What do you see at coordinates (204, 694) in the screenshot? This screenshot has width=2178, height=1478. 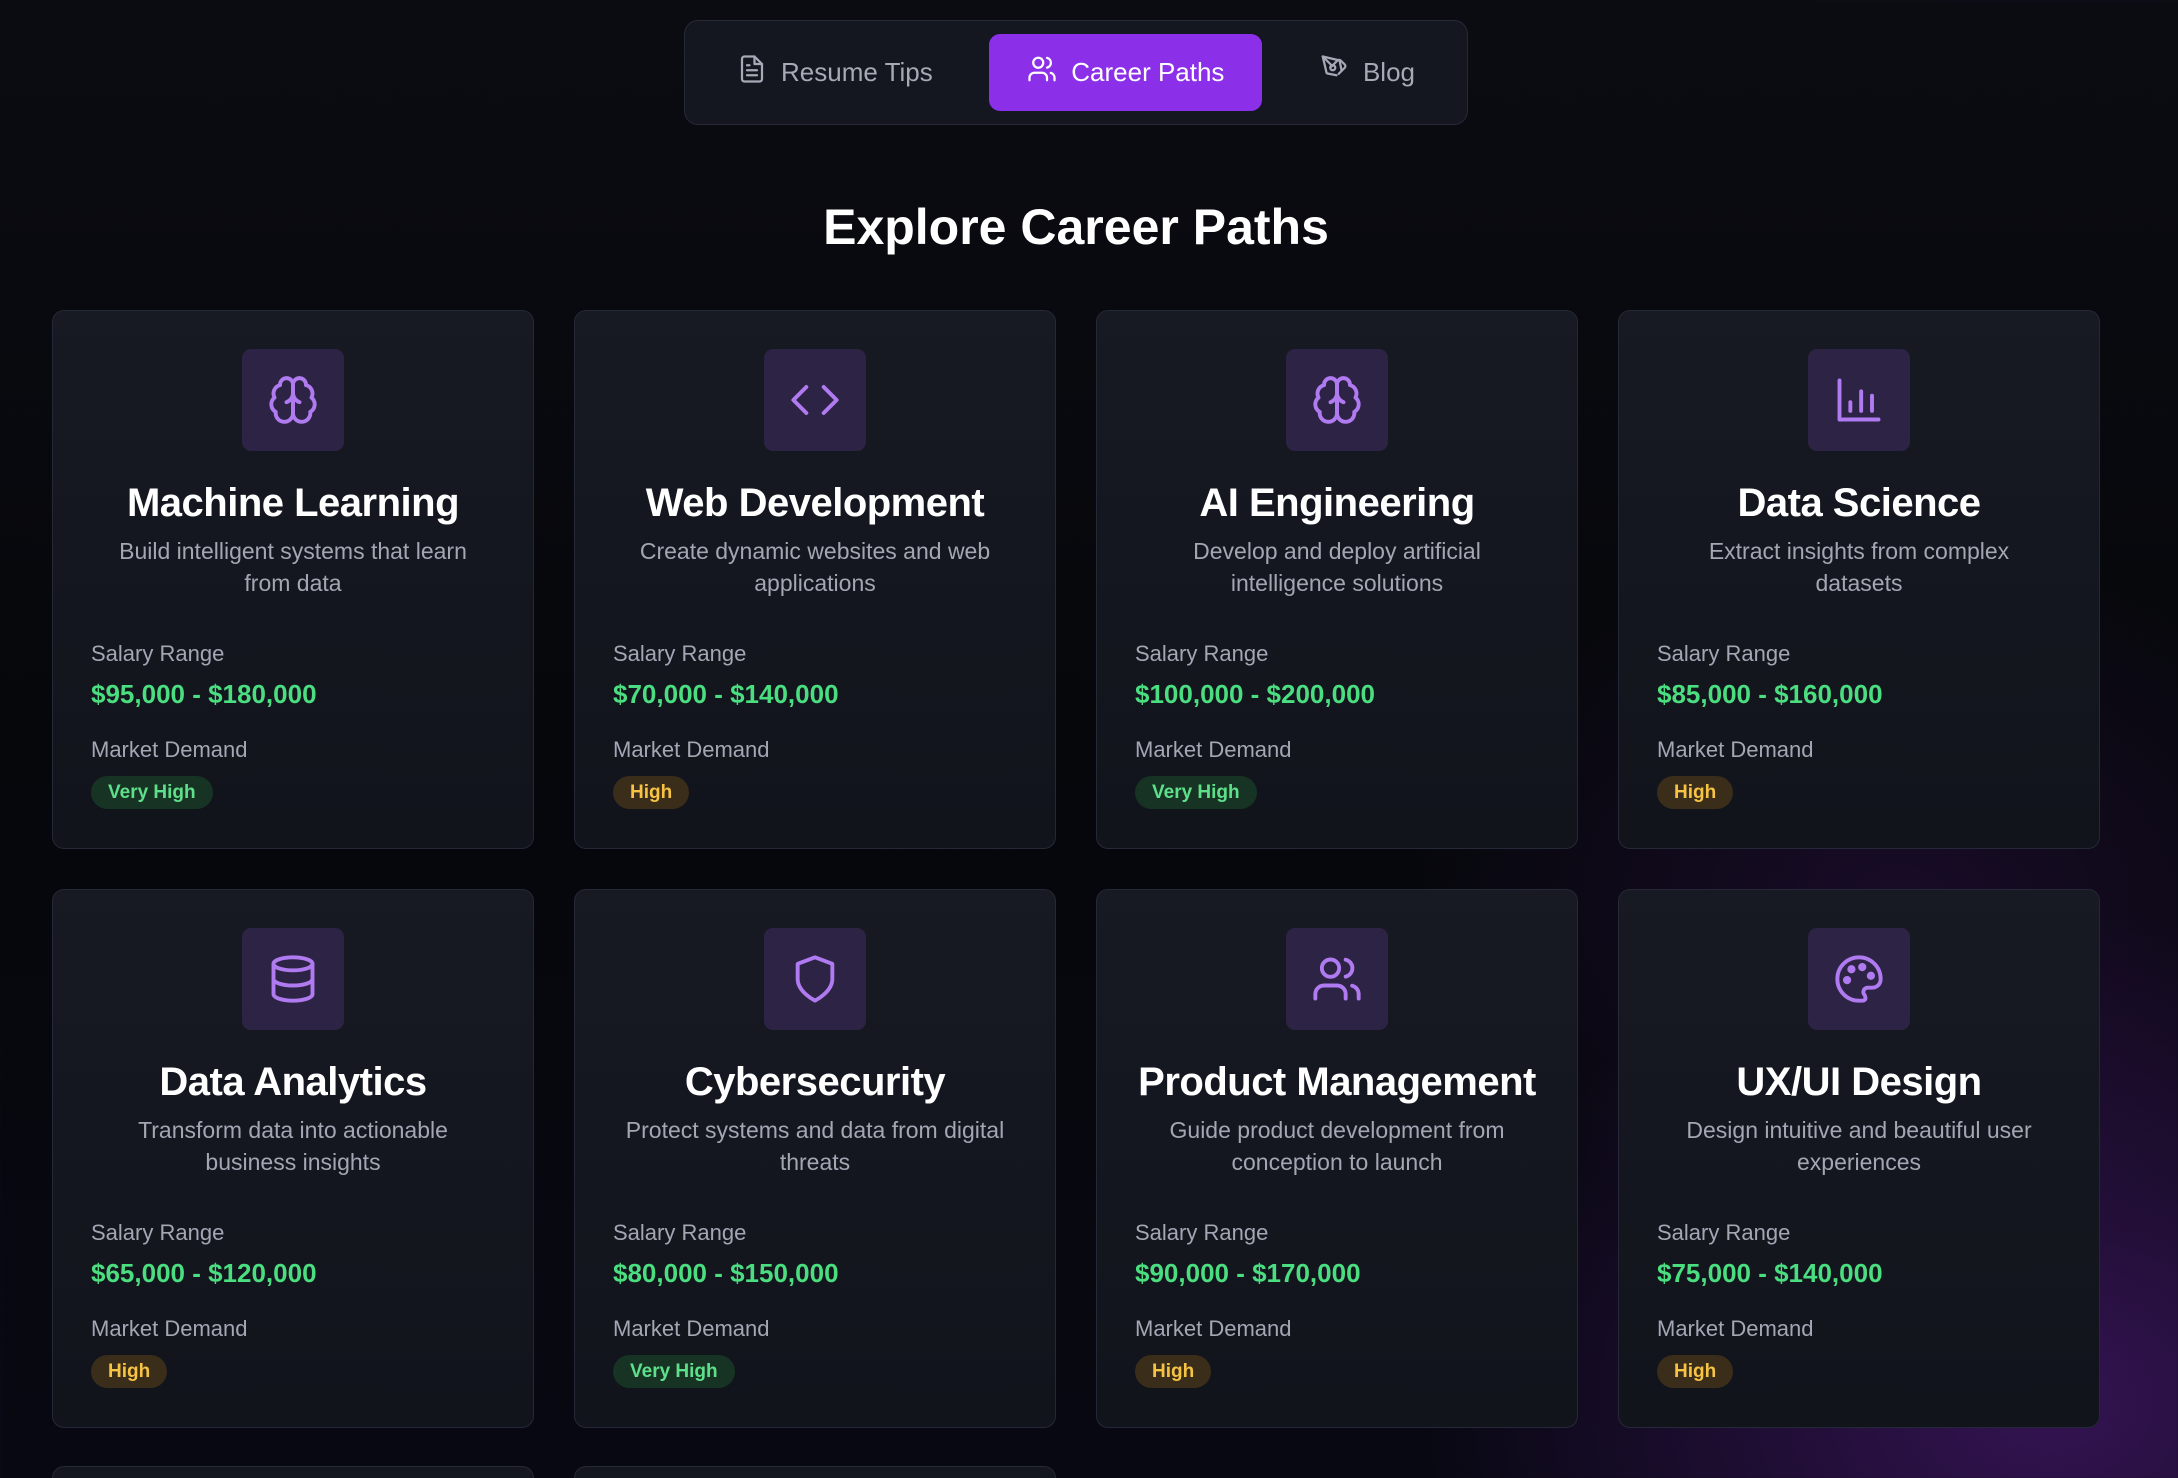 I see `salary-value: $95,000 - $180,000` at bounding box center [204, 694].